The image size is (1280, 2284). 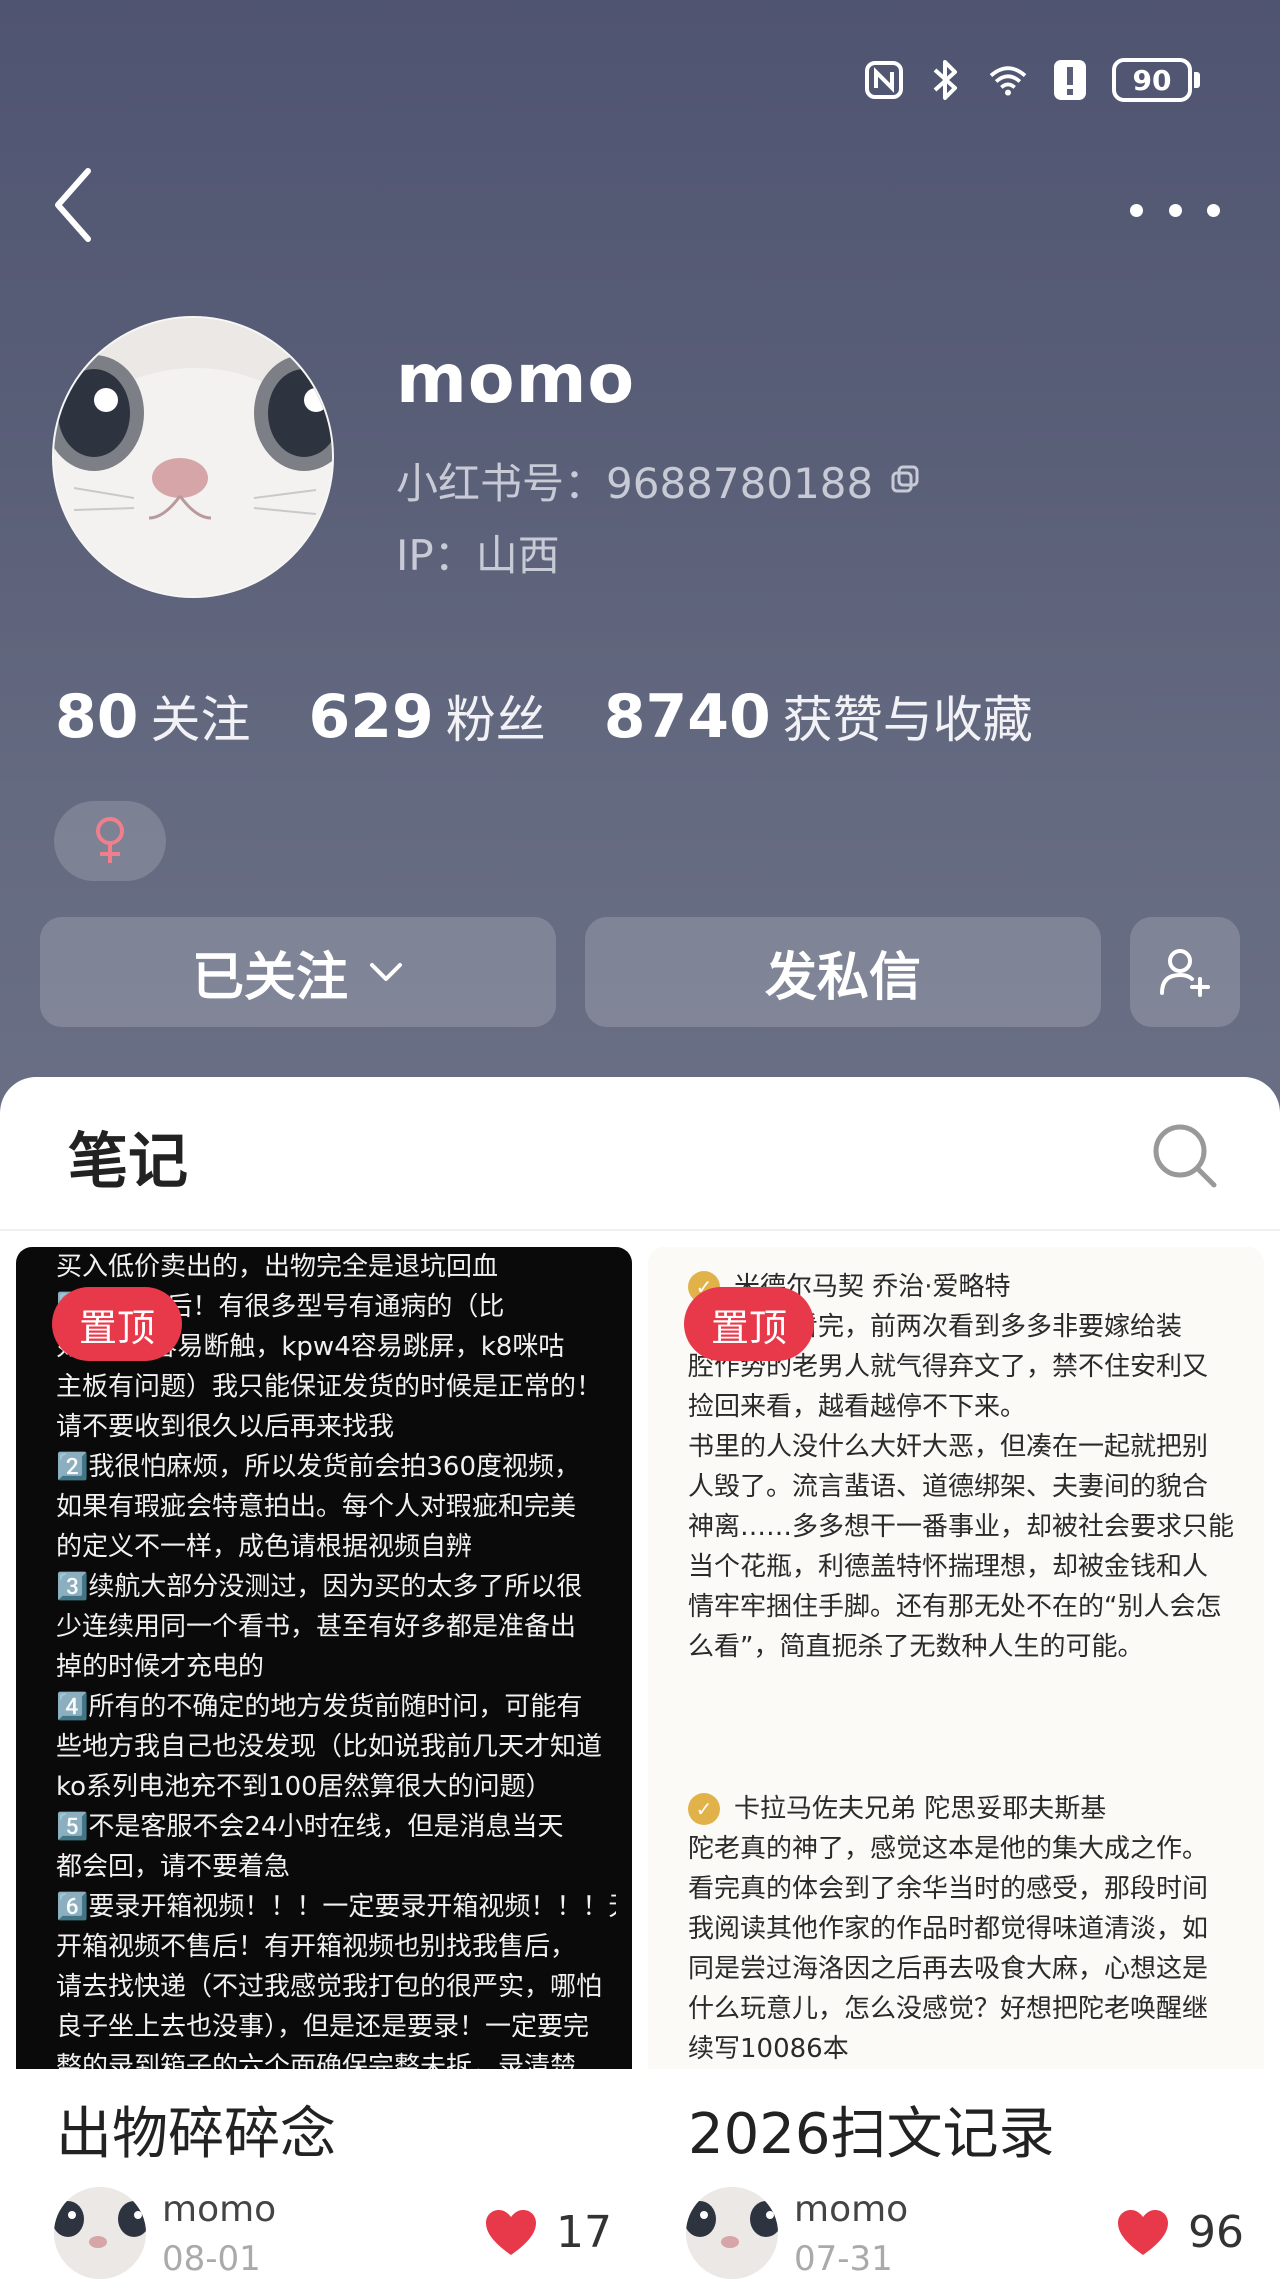 I want to click on like-button: 17, so click(x=548, y=2232).